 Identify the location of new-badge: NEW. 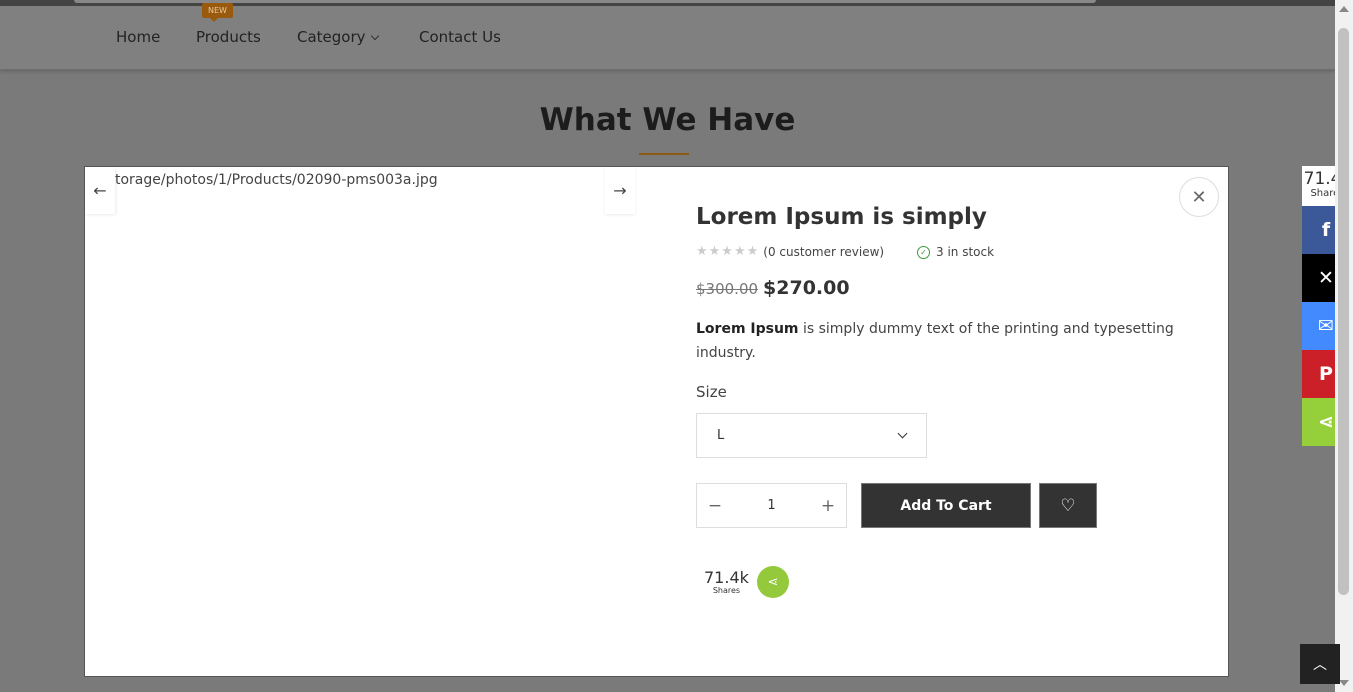
(217, 12).